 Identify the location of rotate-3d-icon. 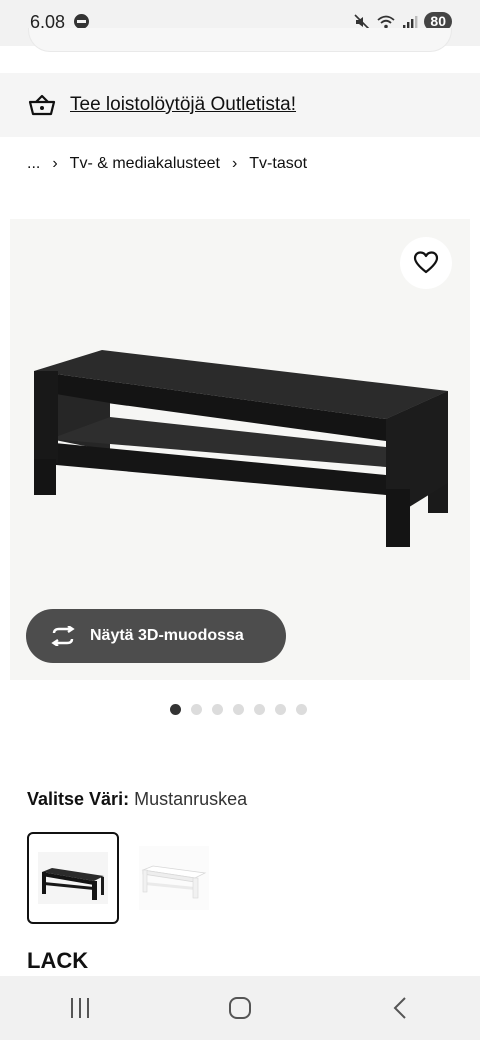
(63, 636).